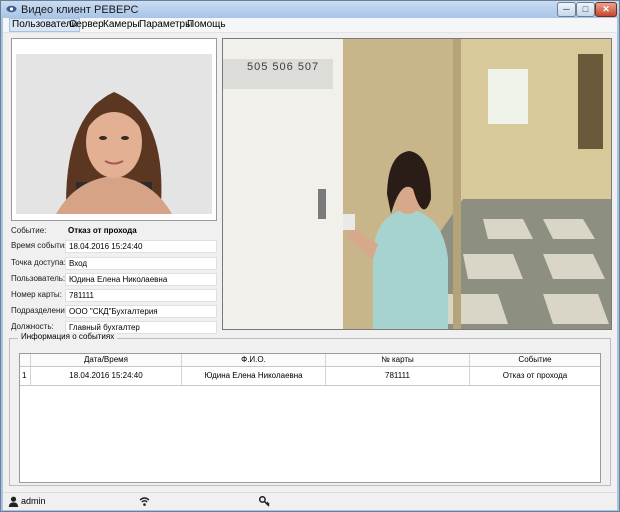 The width and height of the screenshot is (620, 512). What do you see at coordinates (144, 501) in the screenshot?
I see `wifi-icon` at bounding box center [144, 501].